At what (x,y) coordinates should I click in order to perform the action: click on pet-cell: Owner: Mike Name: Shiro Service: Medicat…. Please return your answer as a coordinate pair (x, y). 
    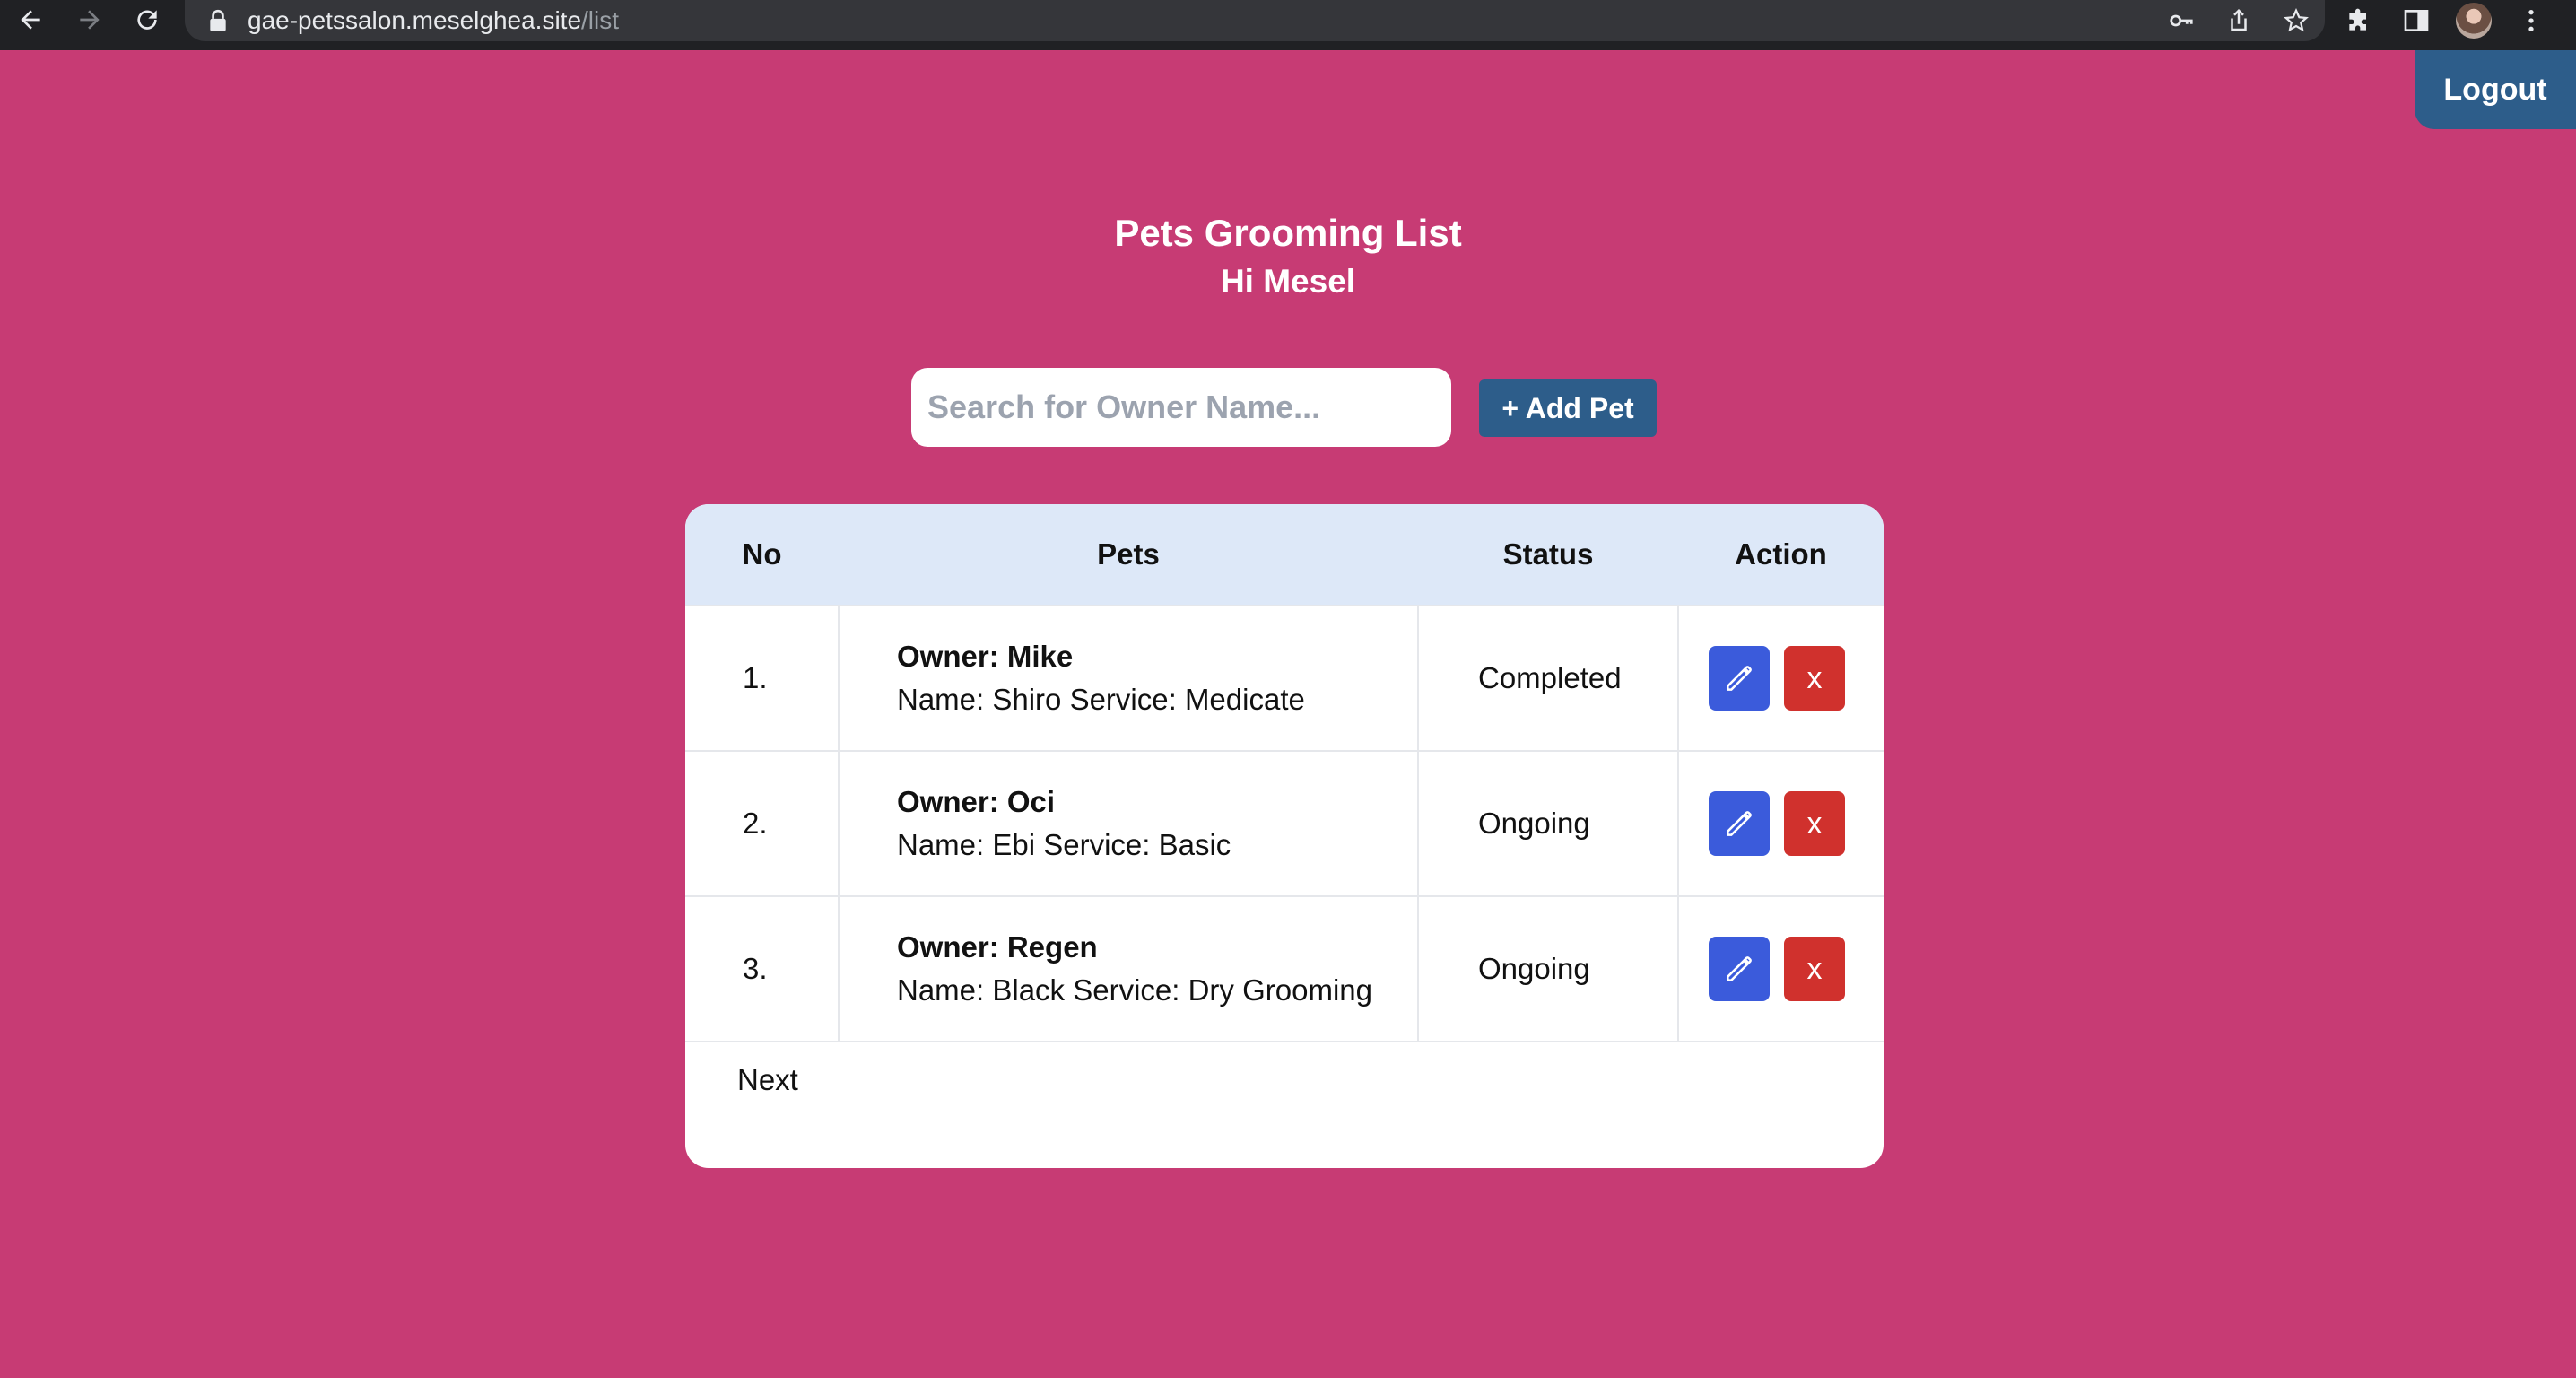
    Looking at the image, I should click on (1128, 678).